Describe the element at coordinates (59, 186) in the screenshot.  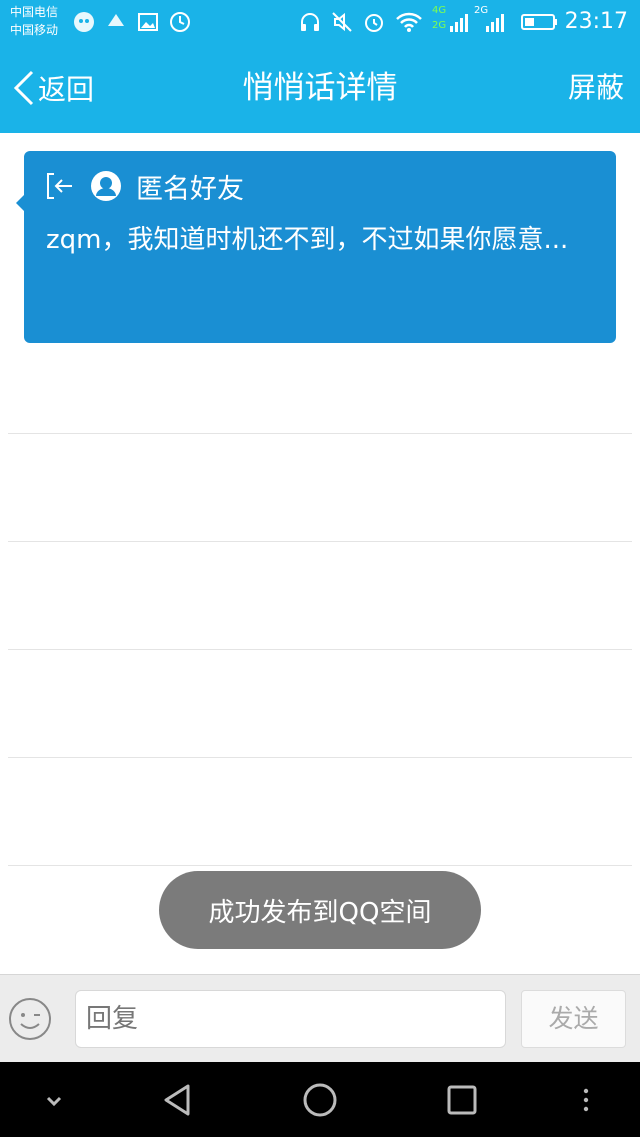
I see `sign-in-icon` at that location.